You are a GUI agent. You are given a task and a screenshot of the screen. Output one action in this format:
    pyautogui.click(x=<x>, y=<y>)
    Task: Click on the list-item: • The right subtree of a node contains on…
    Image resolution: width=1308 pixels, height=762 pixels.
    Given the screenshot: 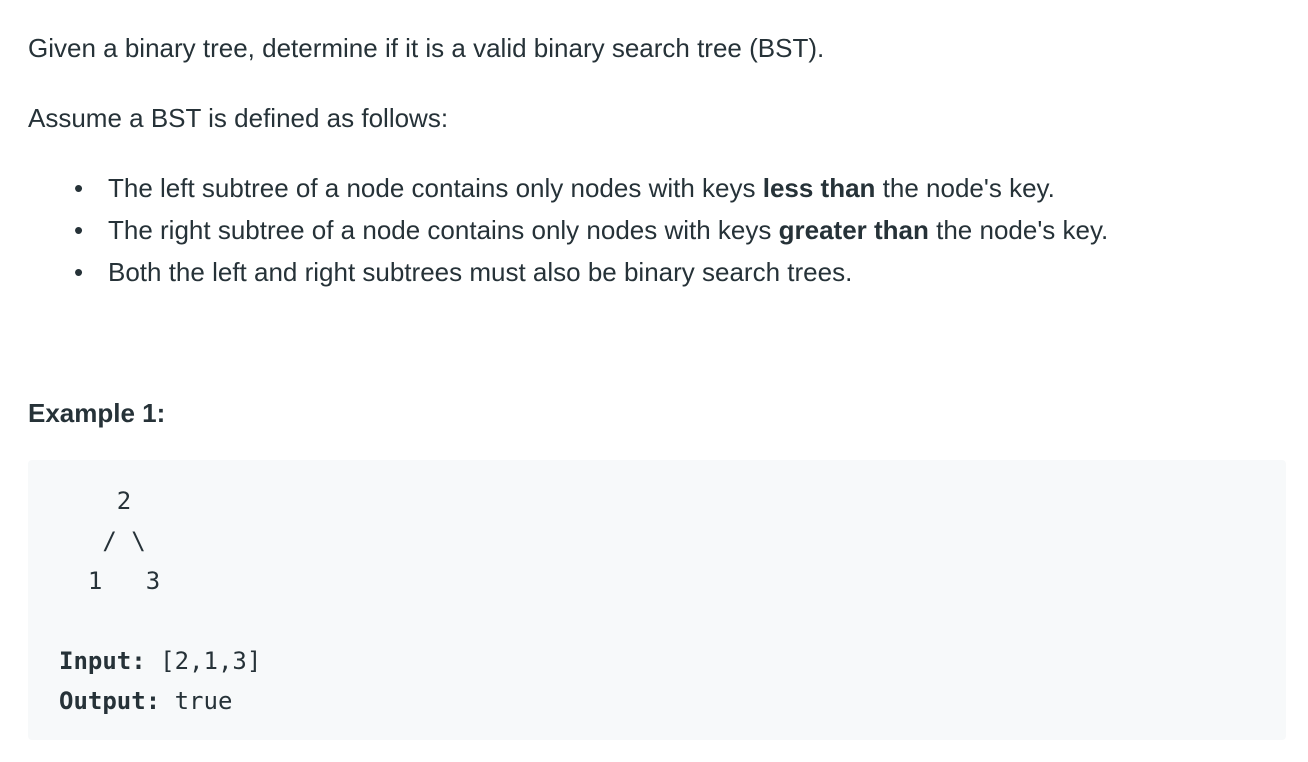 What is the action you would take?
    pyautogui.click(x=568, y=230)
    